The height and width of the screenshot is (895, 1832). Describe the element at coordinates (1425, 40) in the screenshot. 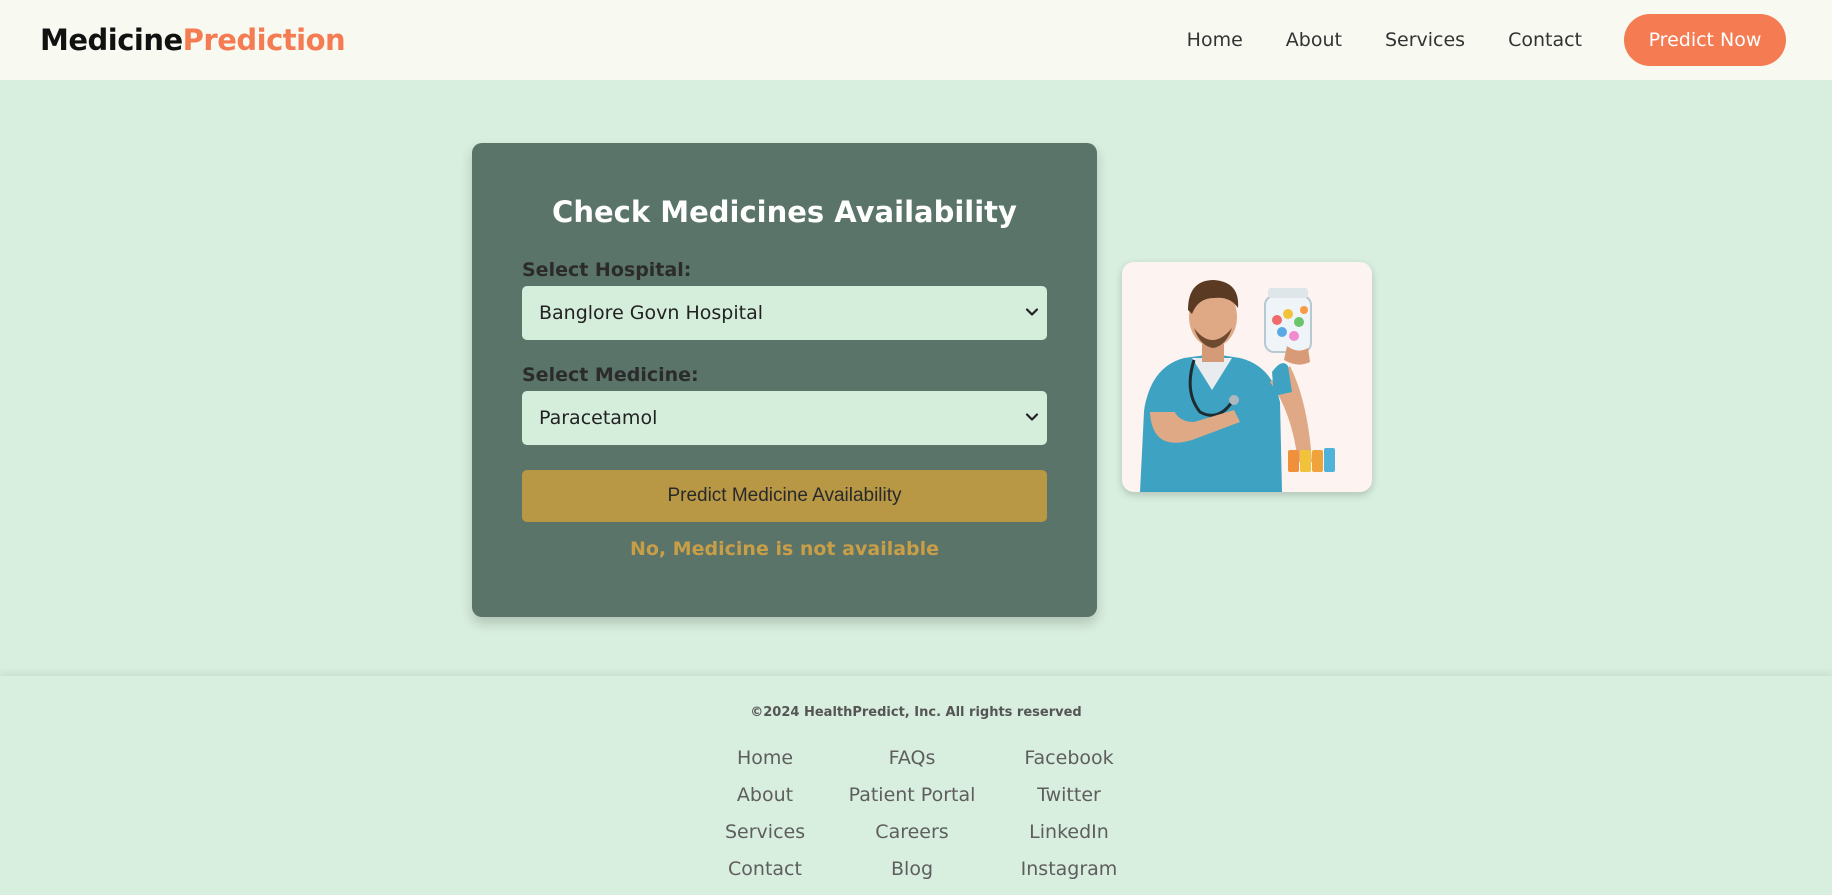

I see `nav-services-link: Services` at that location.